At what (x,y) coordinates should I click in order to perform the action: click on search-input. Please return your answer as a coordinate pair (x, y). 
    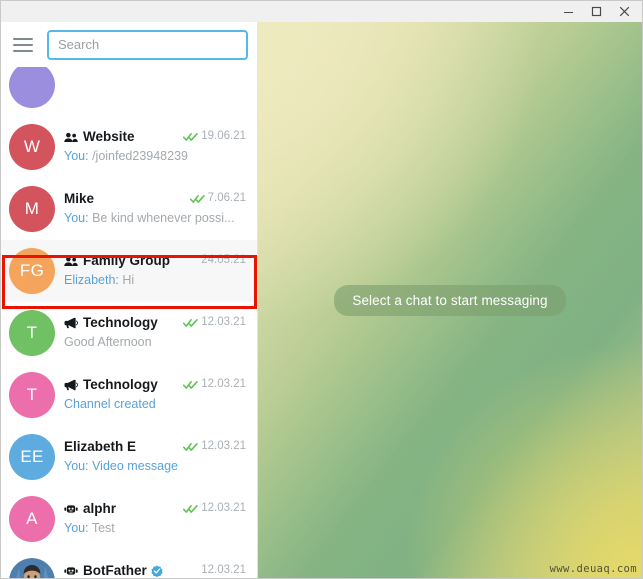
    Looking at the image, I should click on (147, 44).